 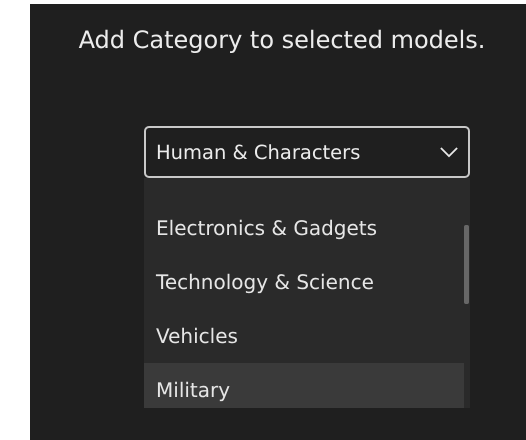 What do you see at coordinates (282, 39) in the screenshot?
I see `prompt-text: Add Category to selected models.` at bounding box center [282, 39].